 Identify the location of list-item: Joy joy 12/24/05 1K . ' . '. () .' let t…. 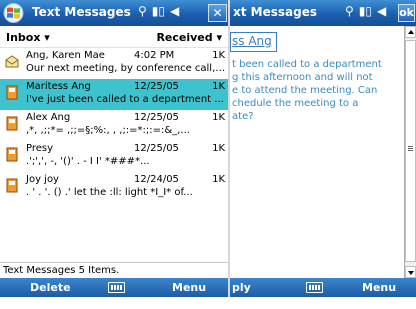
(115, 187).